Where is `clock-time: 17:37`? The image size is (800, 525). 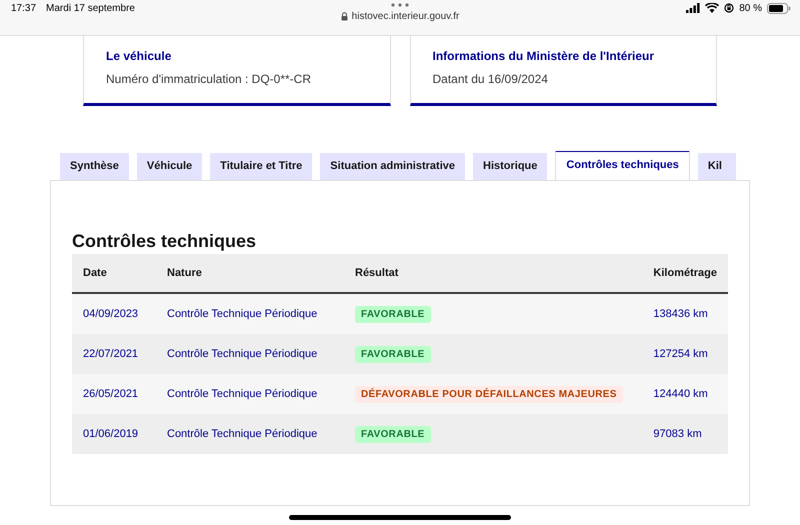 clock-time: 17:37 is located at coordinates (23, 8).